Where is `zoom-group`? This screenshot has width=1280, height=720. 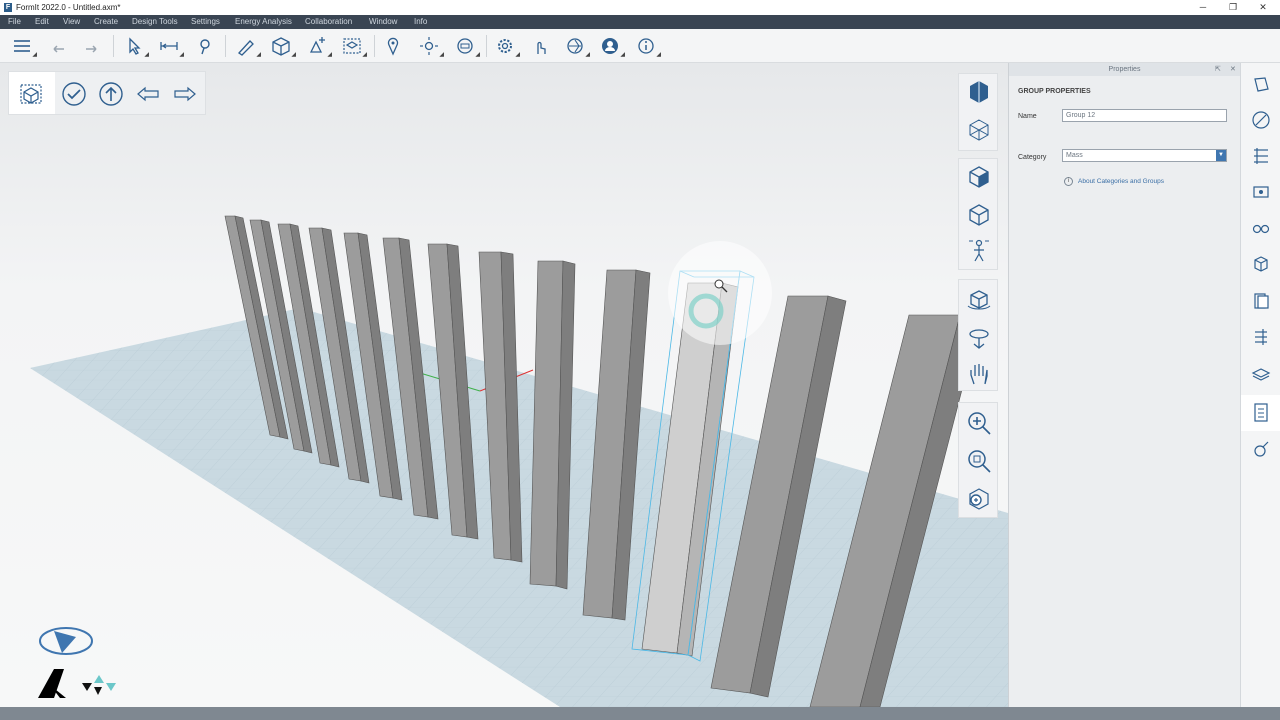 zoom-group is located at coordinates (978, 460).